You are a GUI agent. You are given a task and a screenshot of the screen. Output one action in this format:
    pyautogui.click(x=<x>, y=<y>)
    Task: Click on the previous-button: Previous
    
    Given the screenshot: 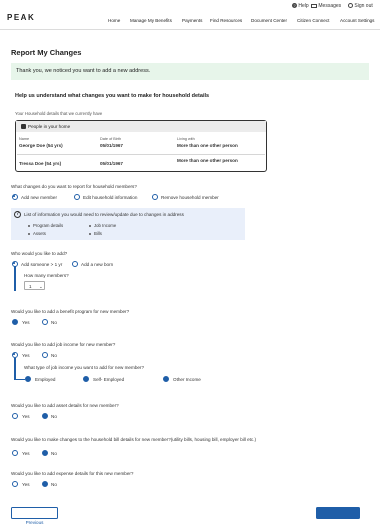 What is the action you would take?
    pyautogui.click(x=34, y=516)
    